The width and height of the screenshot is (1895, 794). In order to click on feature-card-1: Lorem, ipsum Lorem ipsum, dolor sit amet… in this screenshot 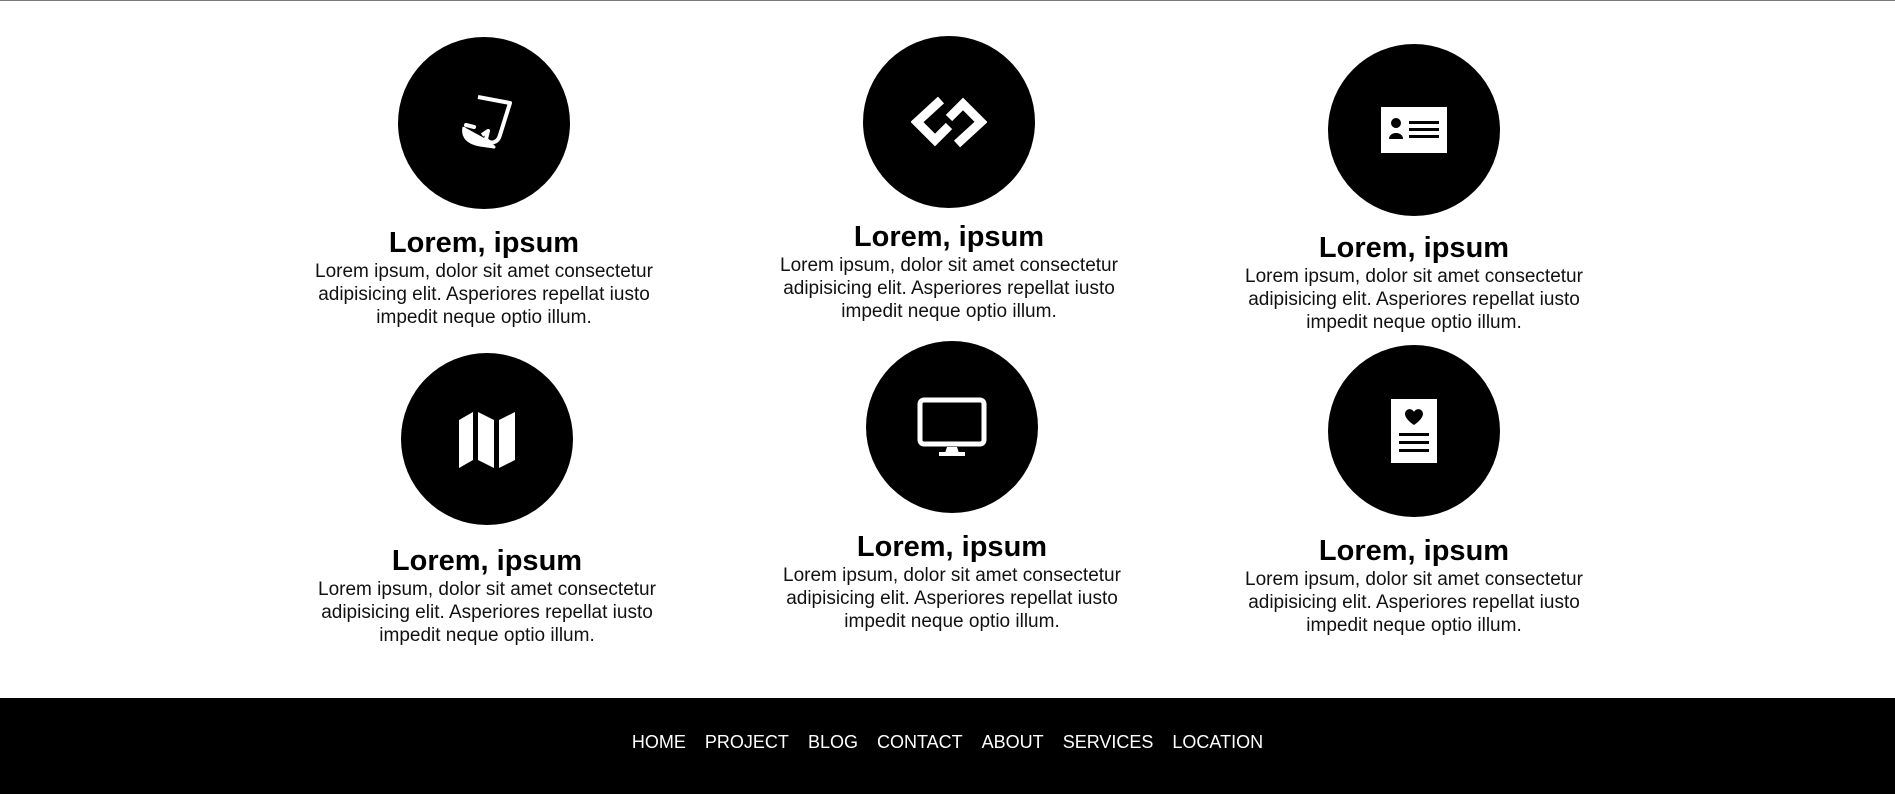, I will do `click(484, 183)`.